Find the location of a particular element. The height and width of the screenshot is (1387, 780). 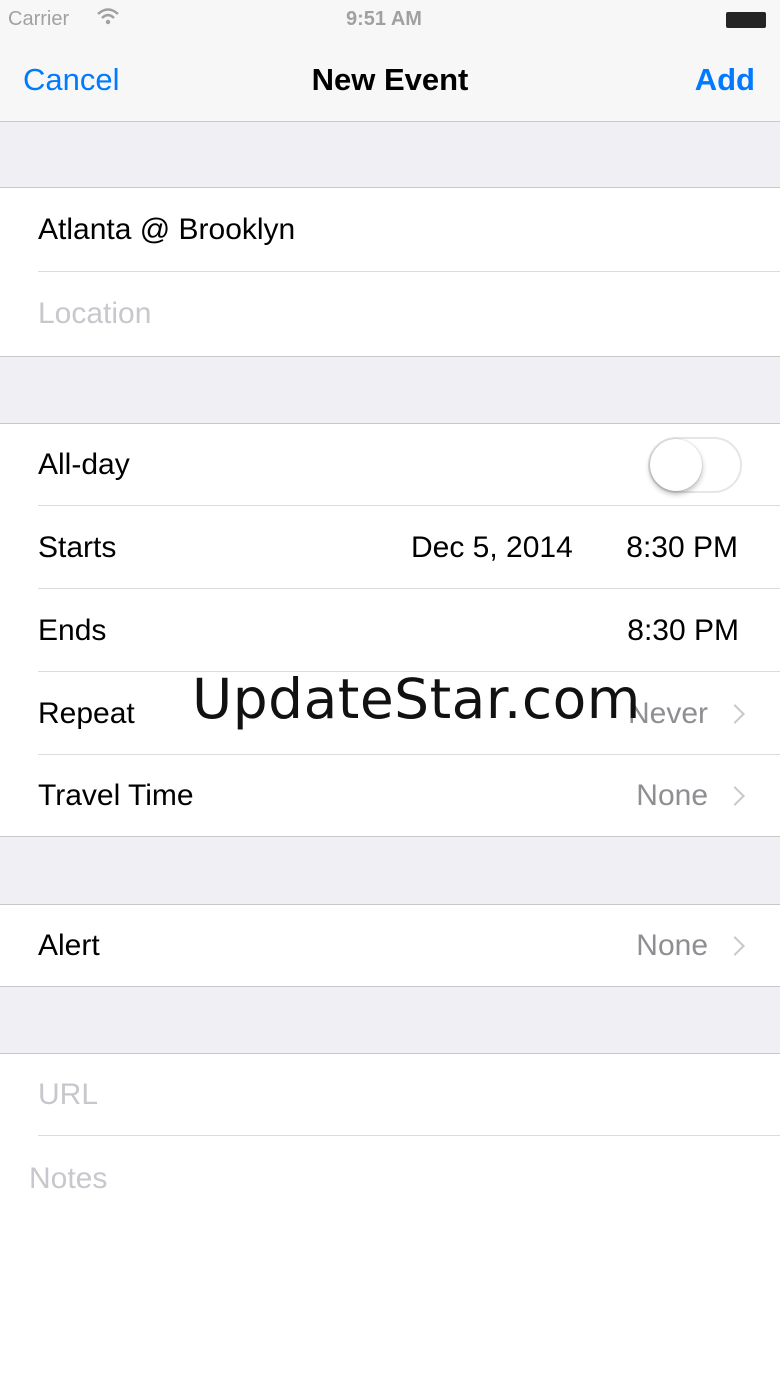

alert-group: Alert None is located at coordinates (390, 945).